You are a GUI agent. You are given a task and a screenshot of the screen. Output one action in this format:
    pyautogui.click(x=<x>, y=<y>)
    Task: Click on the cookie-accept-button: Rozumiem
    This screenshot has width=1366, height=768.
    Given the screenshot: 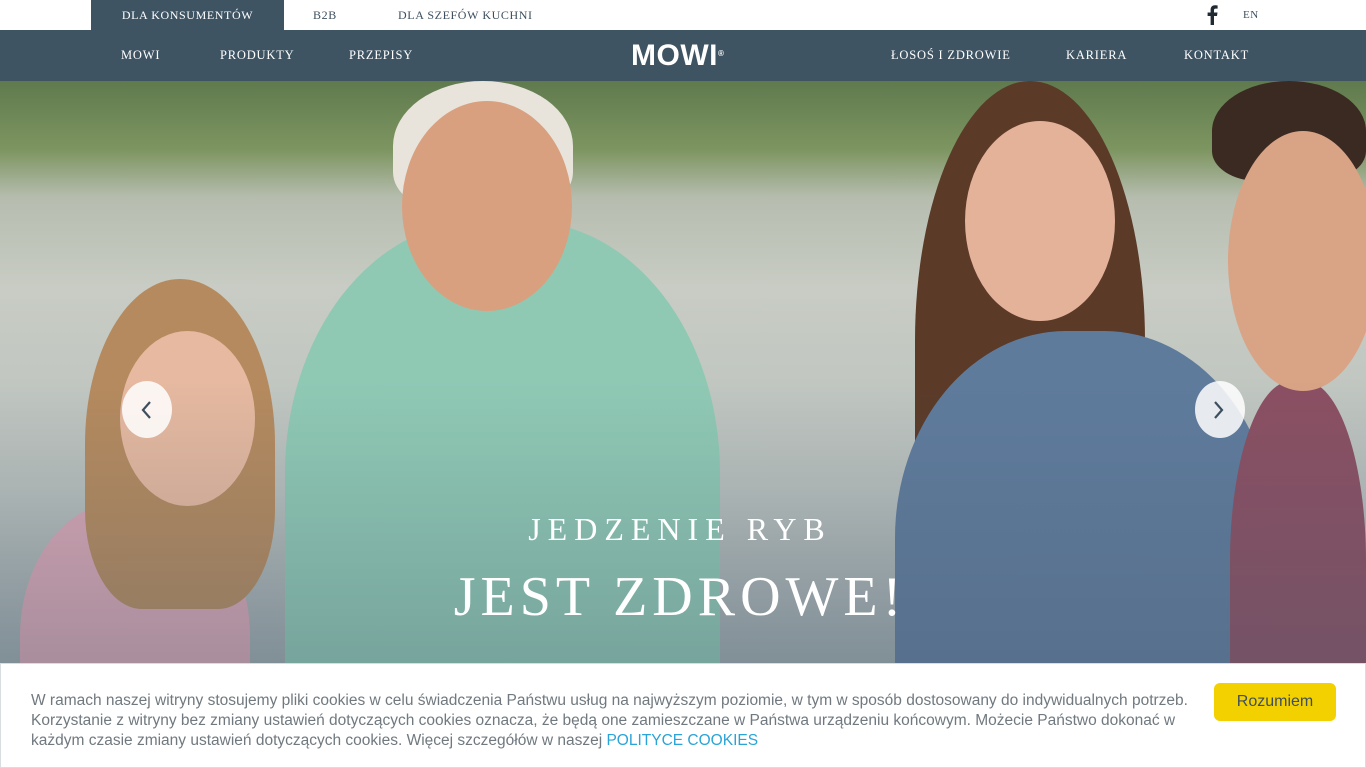 What is the action you would take?
    pyautogui.click(x=1275, y=702)
    